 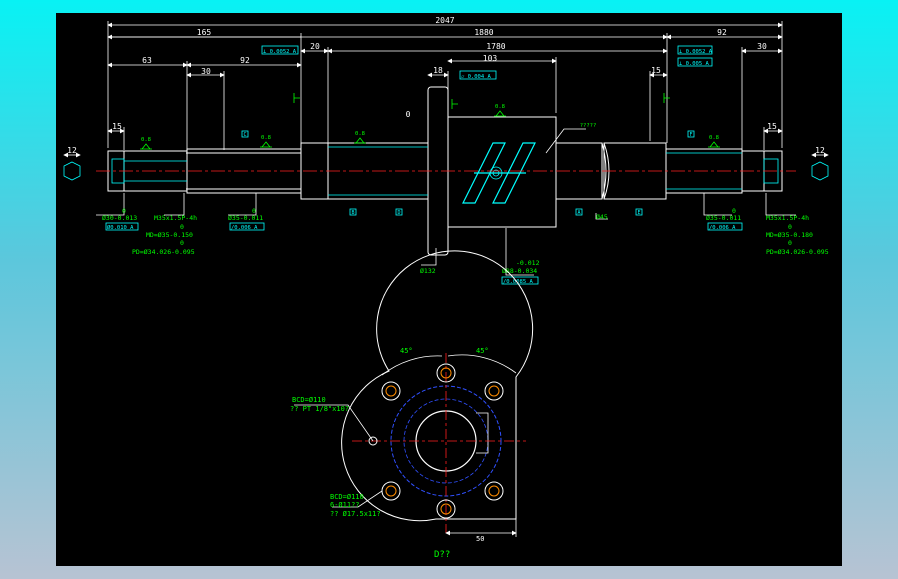 What do you see at coordinates (495, 46) in the screenshot?
I see `dim-1780: 1780` at bounding box center [495, 46].